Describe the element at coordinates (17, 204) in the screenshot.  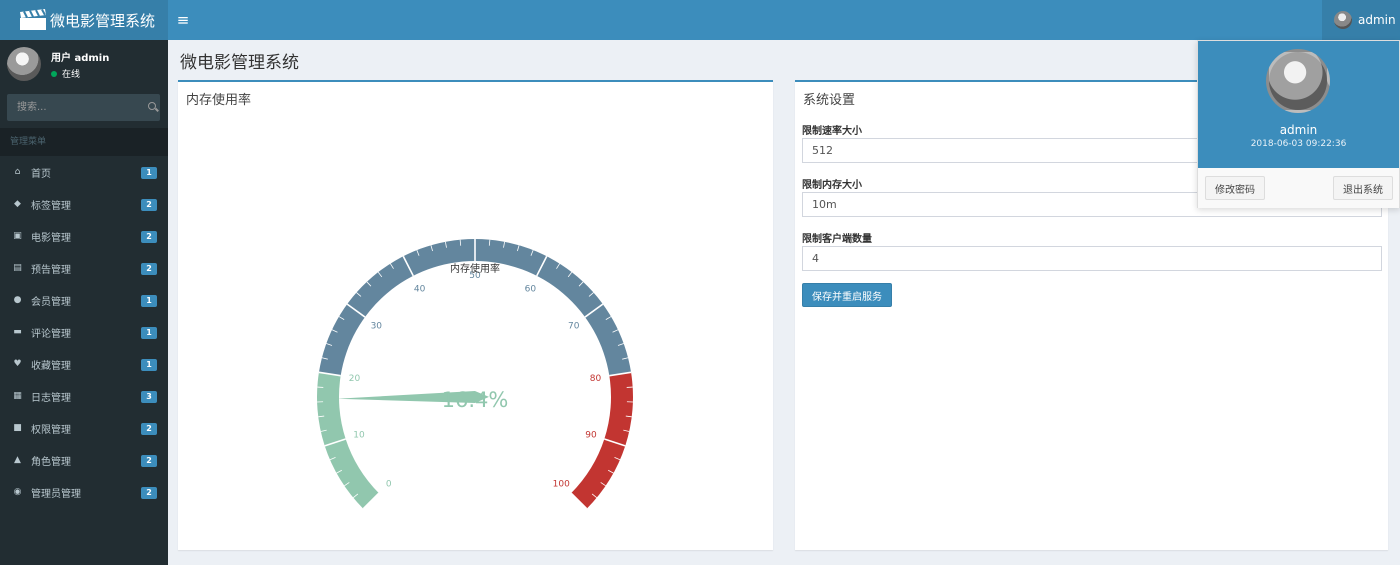
I see `tags-icon: ◆` at that location.